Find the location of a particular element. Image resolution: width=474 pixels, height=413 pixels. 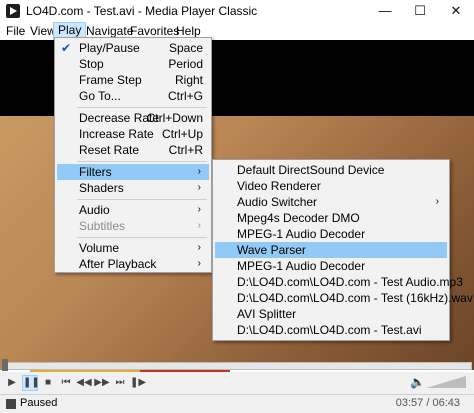

close-button: ✕ is located at coordinates (456, 11).